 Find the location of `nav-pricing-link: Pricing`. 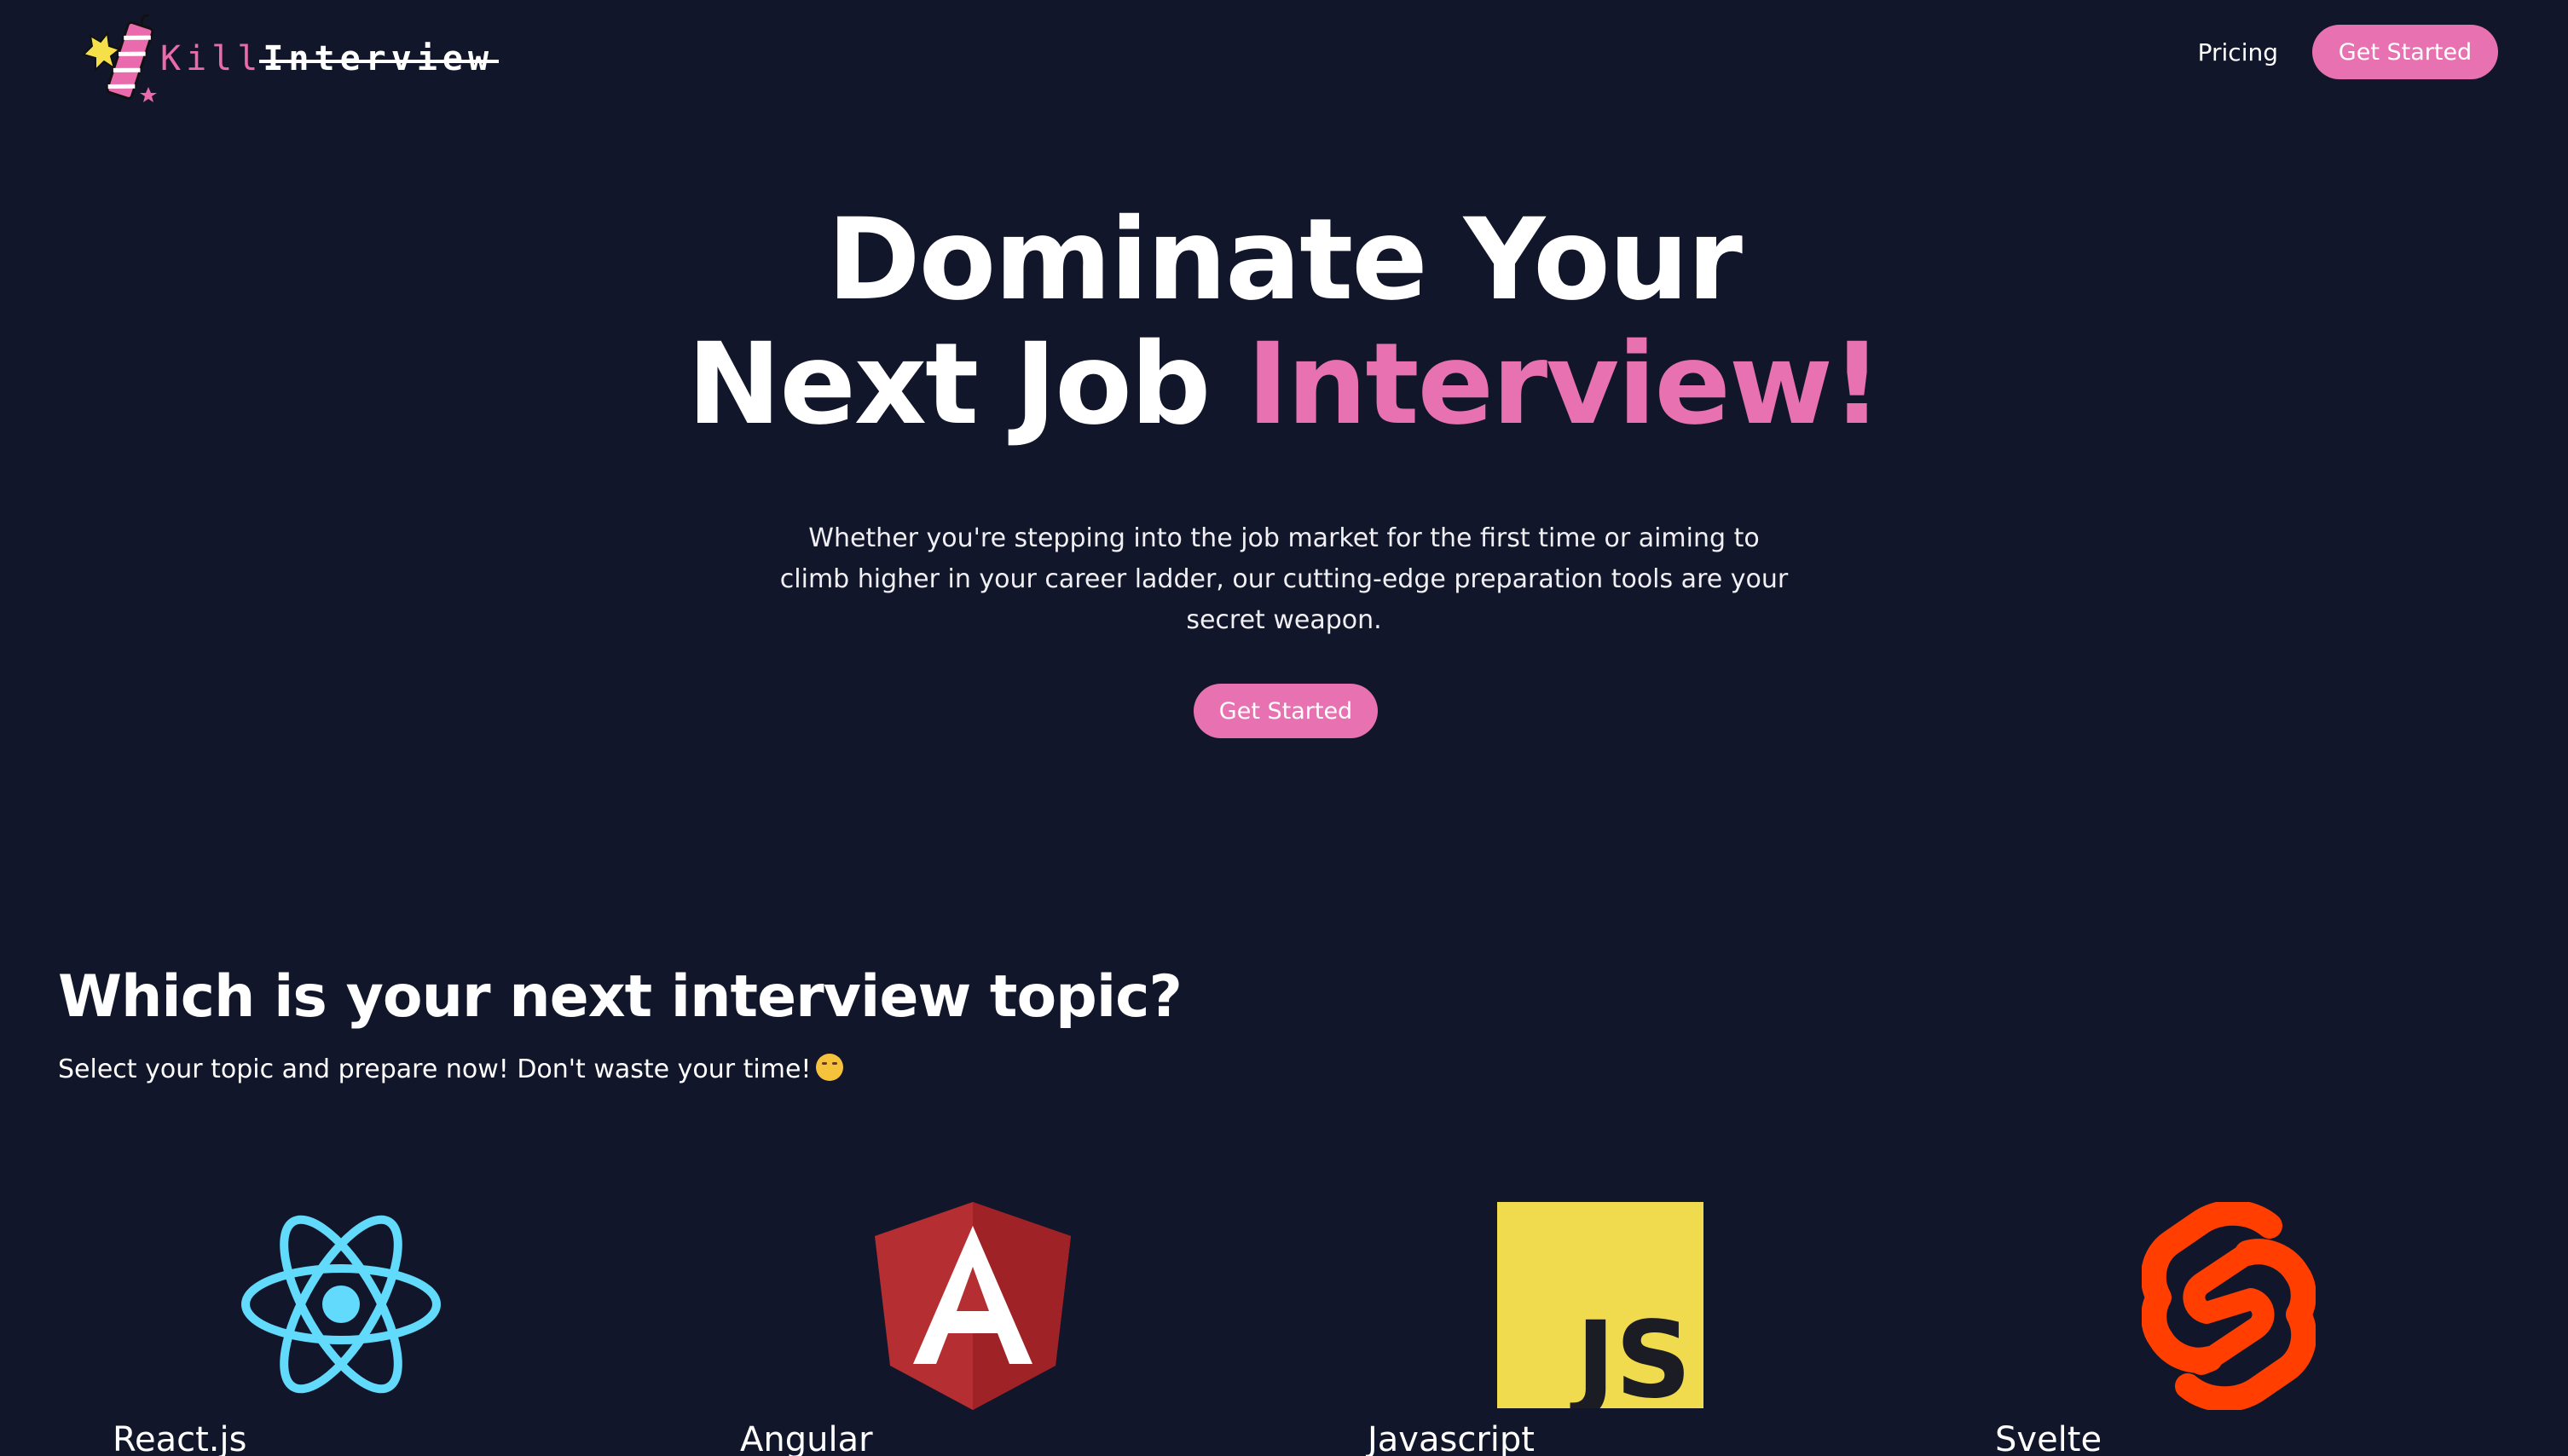

nav-pricing-link: Pricing is located at coordinates (2238, 52).